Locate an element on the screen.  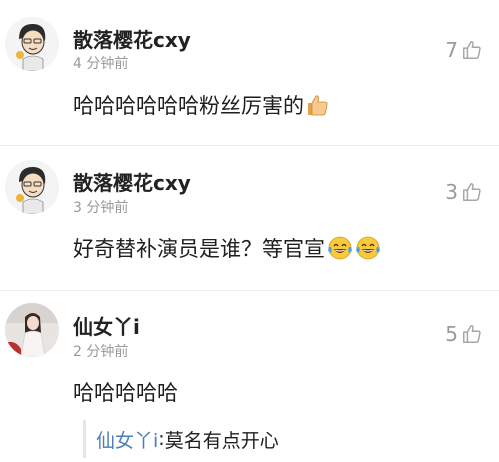
thumbs-up-emoji-icon is located at coordinates (318, 105).